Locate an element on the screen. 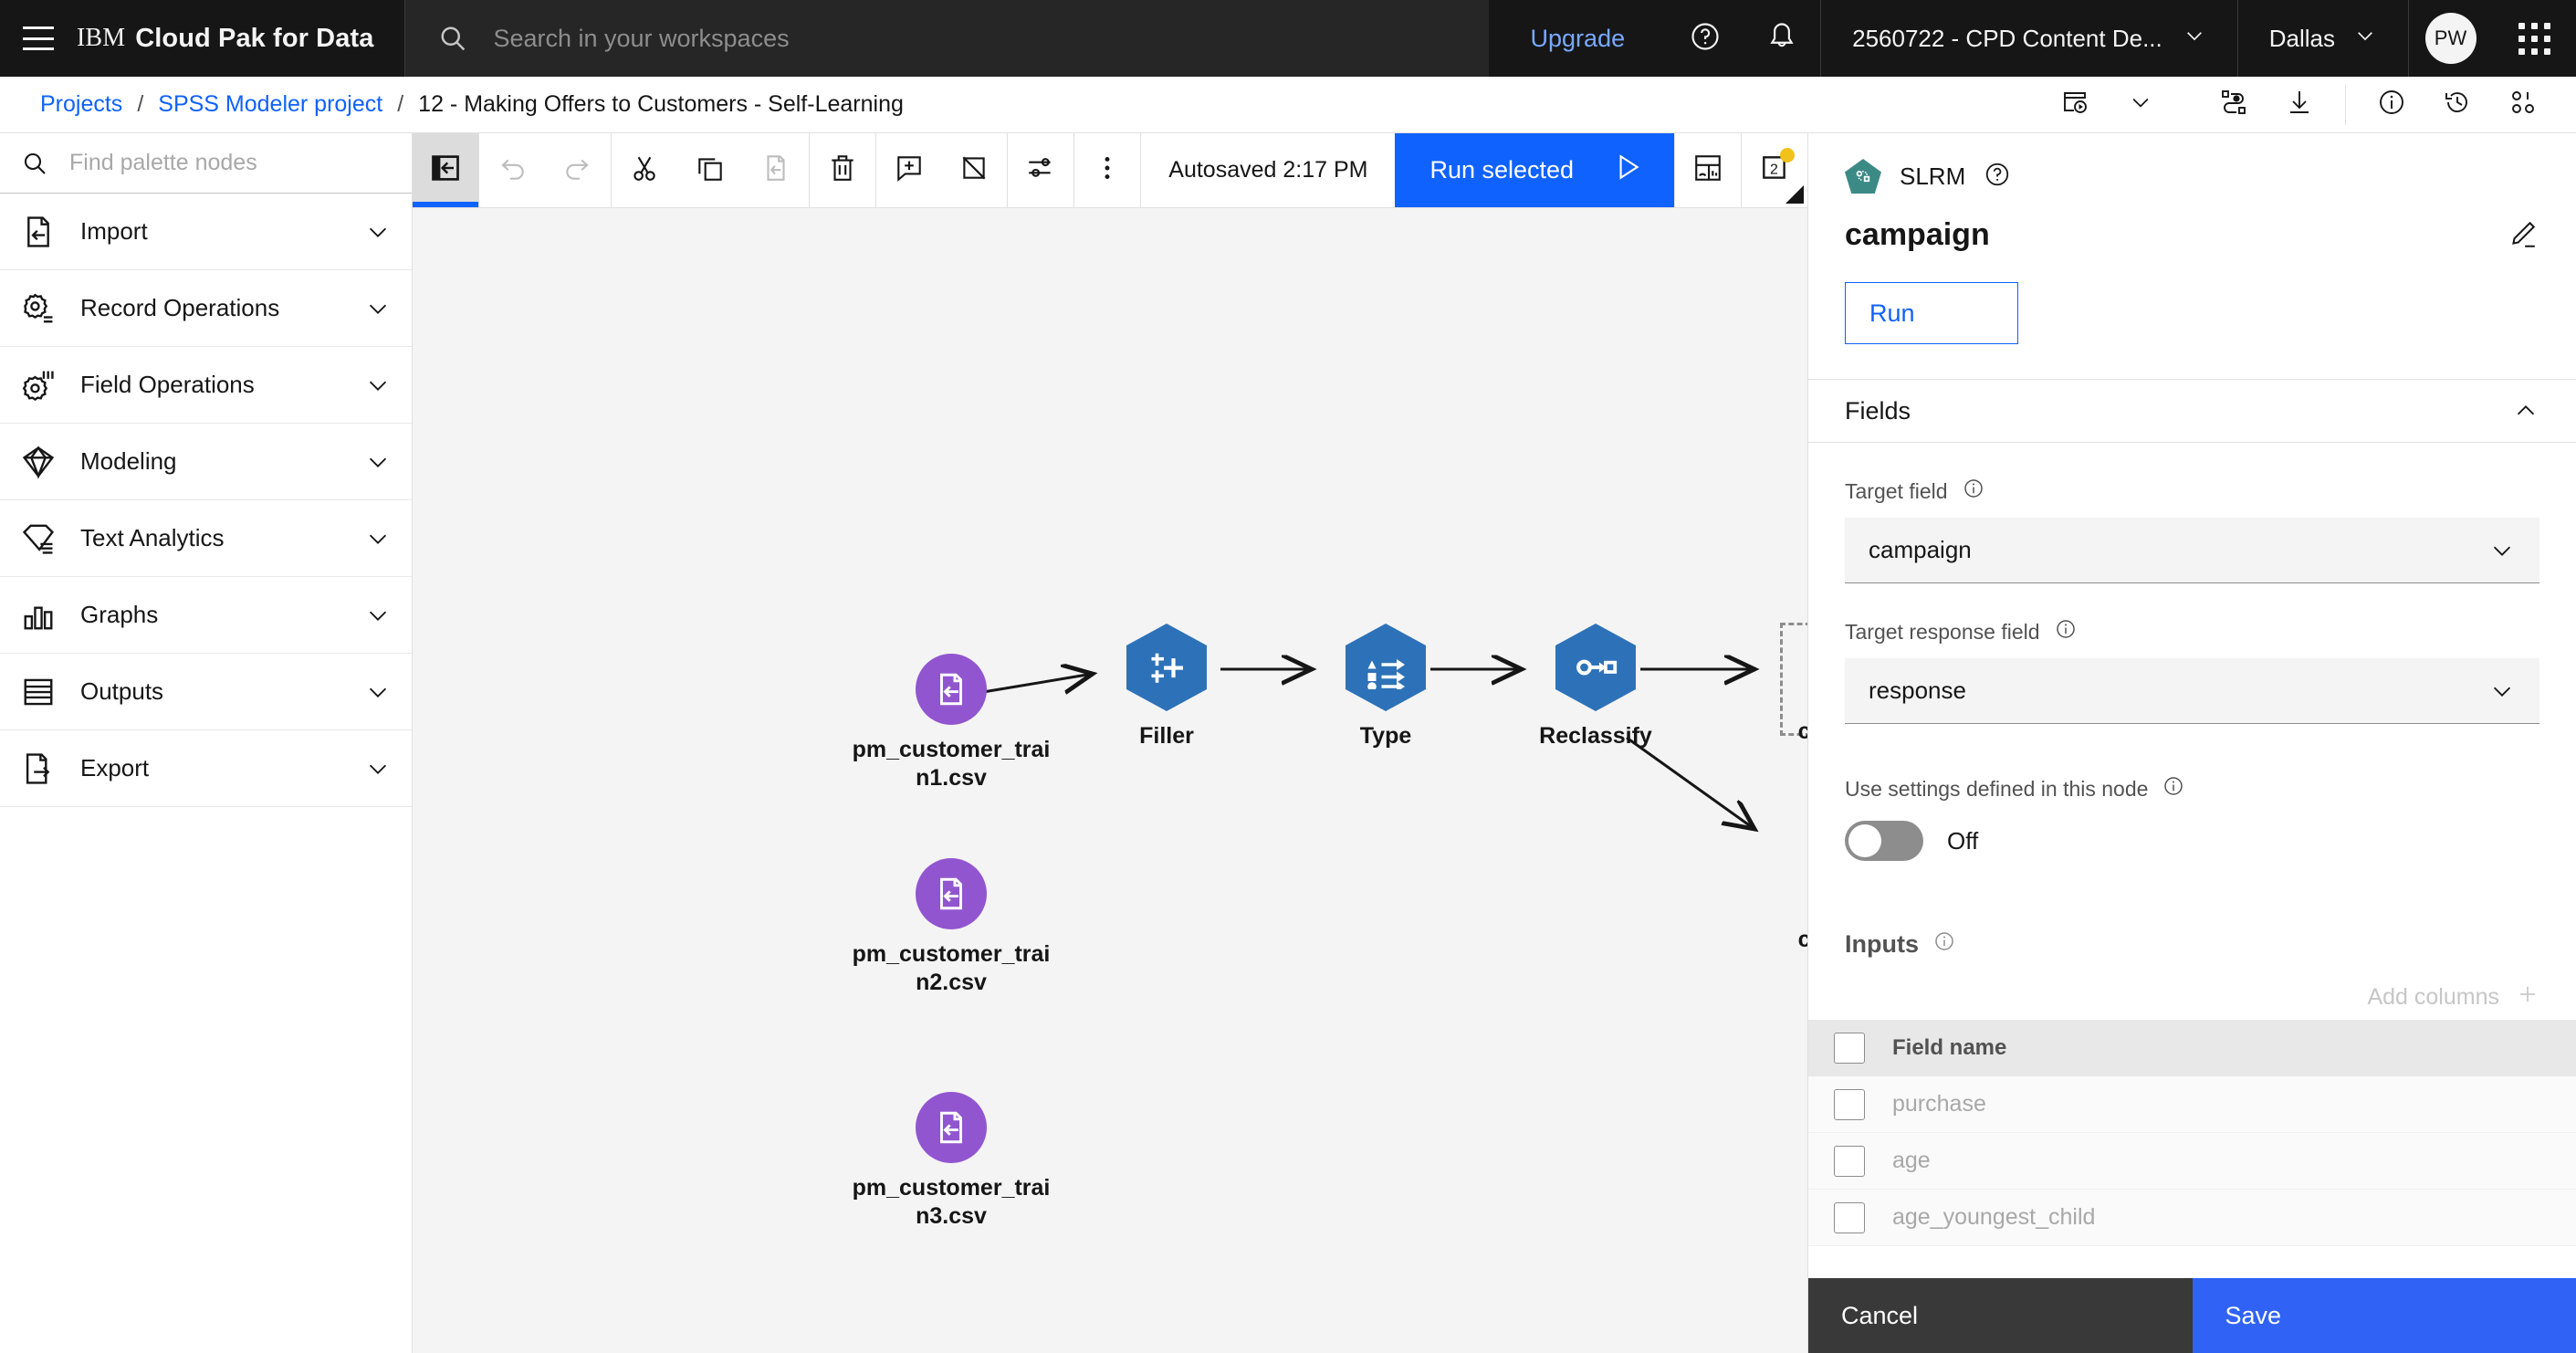 Image resolution: width=2576 pixels, height=1353 pixels. palette-search is located at coordinates (206, 163).